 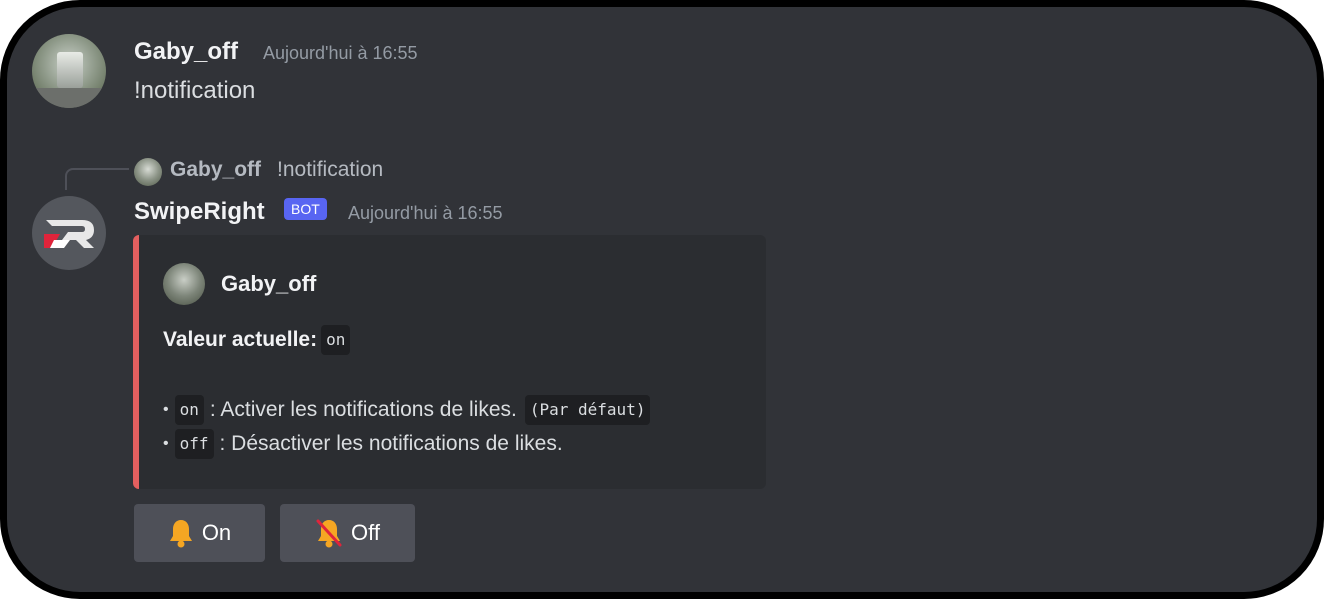 I want to click on embed-current-value-line: Valeur actuelle: on, so click(x=259, y=340).